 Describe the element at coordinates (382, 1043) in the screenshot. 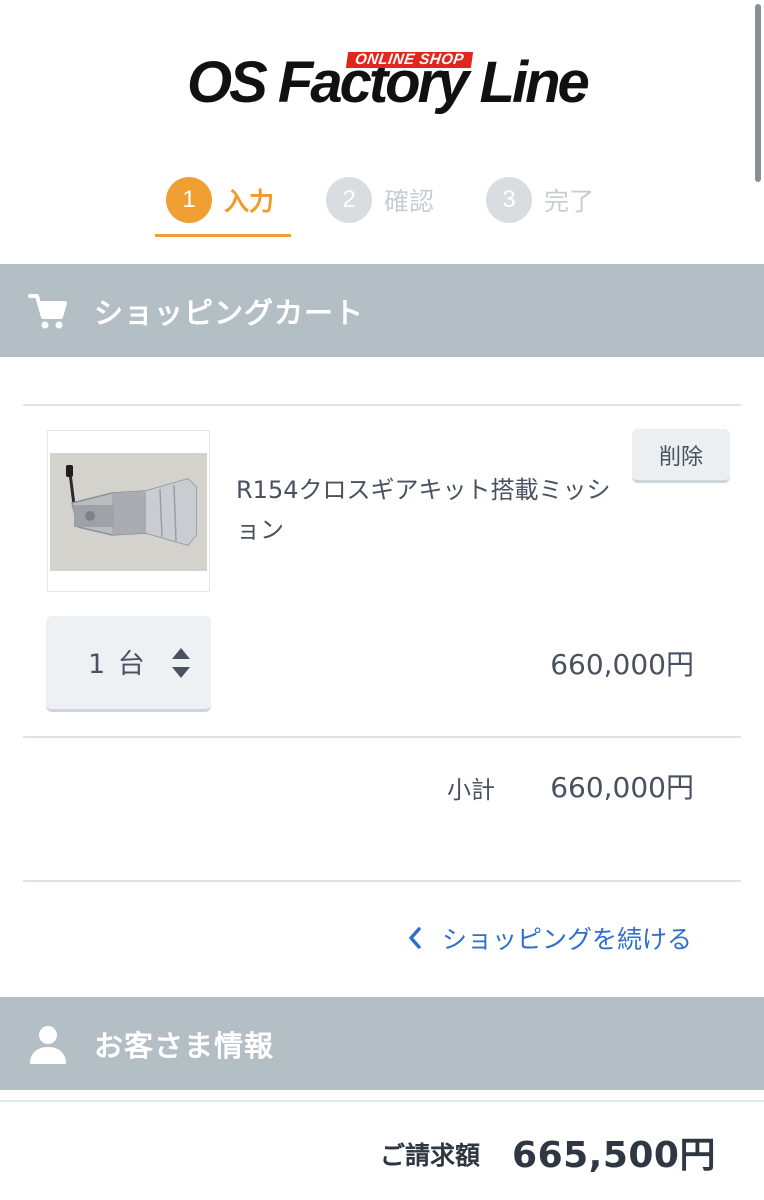

I see `customer-section-header: お客さま情報` at that location.